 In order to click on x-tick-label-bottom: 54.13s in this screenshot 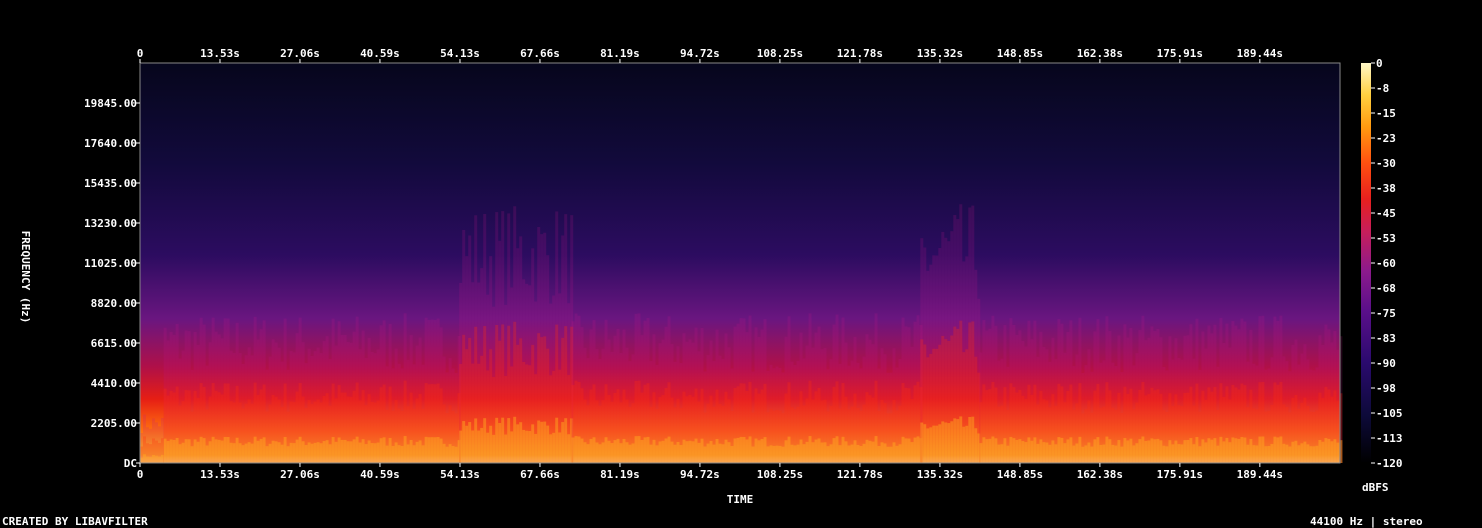, I will do `click(460, 474)`.